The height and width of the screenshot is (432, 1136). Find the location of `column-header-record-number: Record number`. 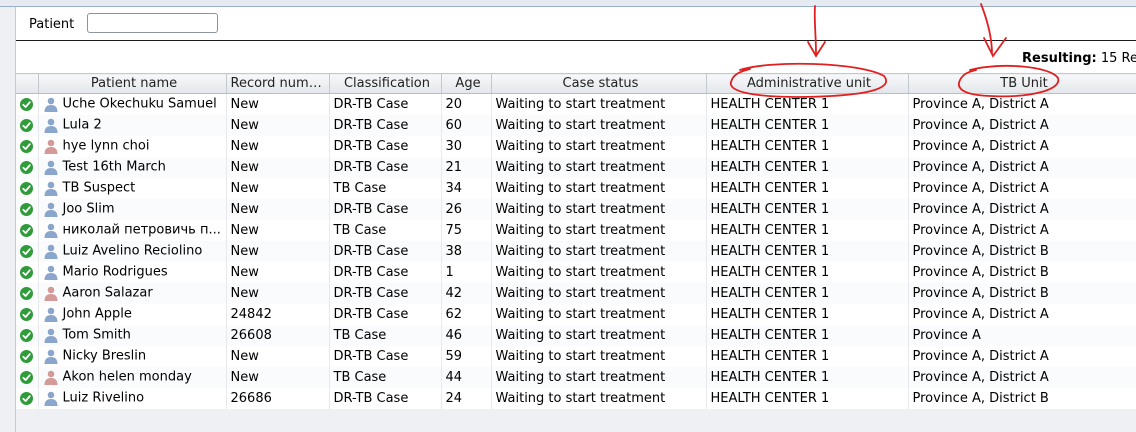

column-header-record-number: Record number is located at coordinates (278, 83).